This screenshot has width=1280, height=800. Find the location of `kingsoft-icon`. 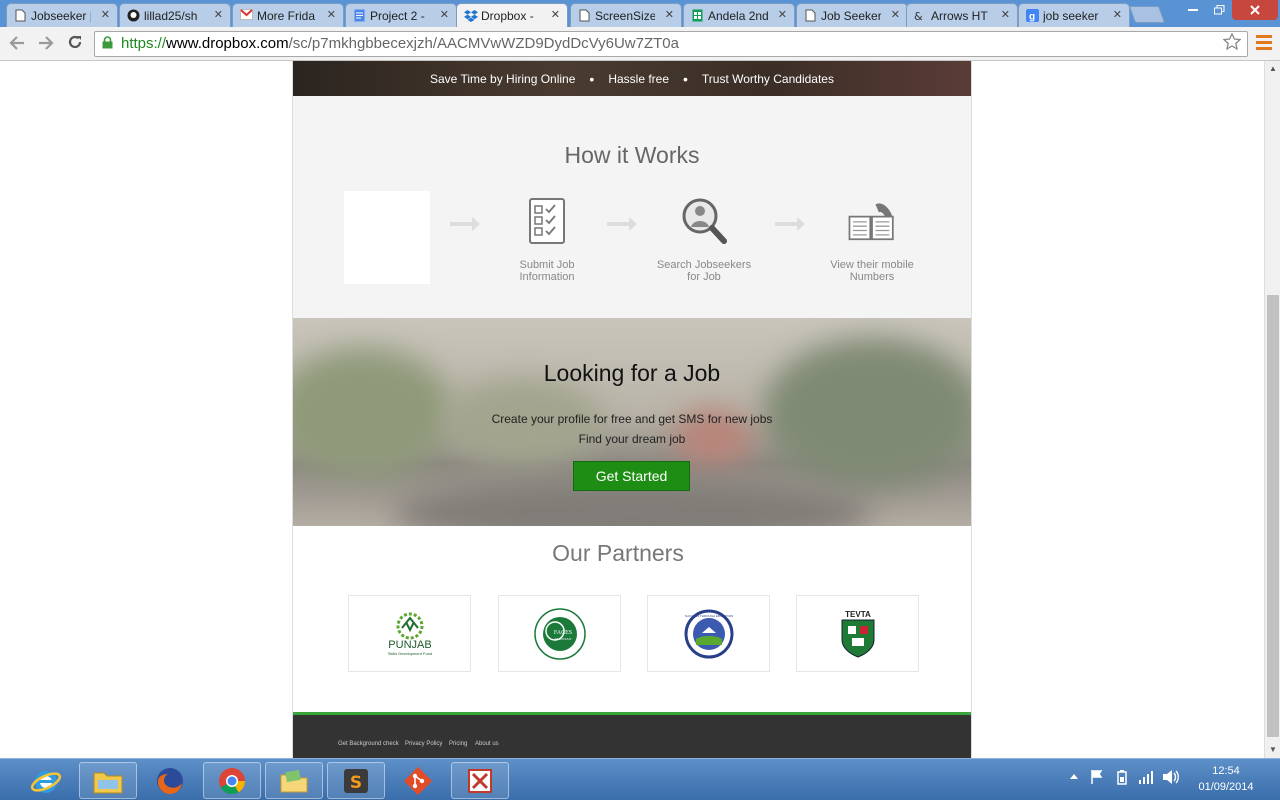

kingsoft-icon is located at coordinates (480, 780).